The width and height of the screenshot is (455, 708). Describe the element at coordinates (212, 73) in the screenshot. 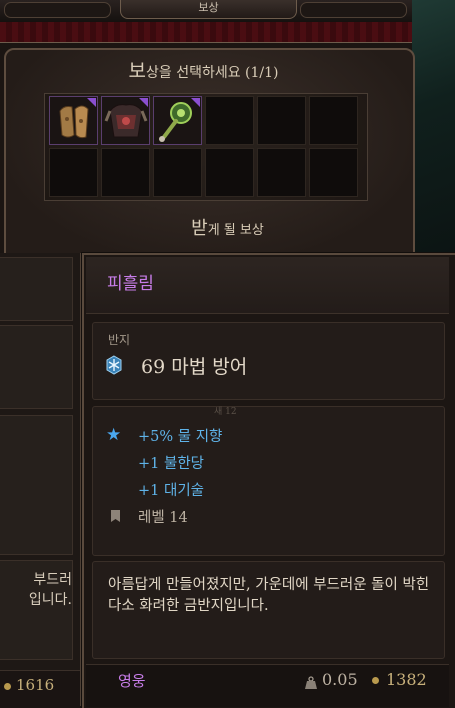

I see `reward-title-text: 상을 선택하세요 (1/1)` at that location.